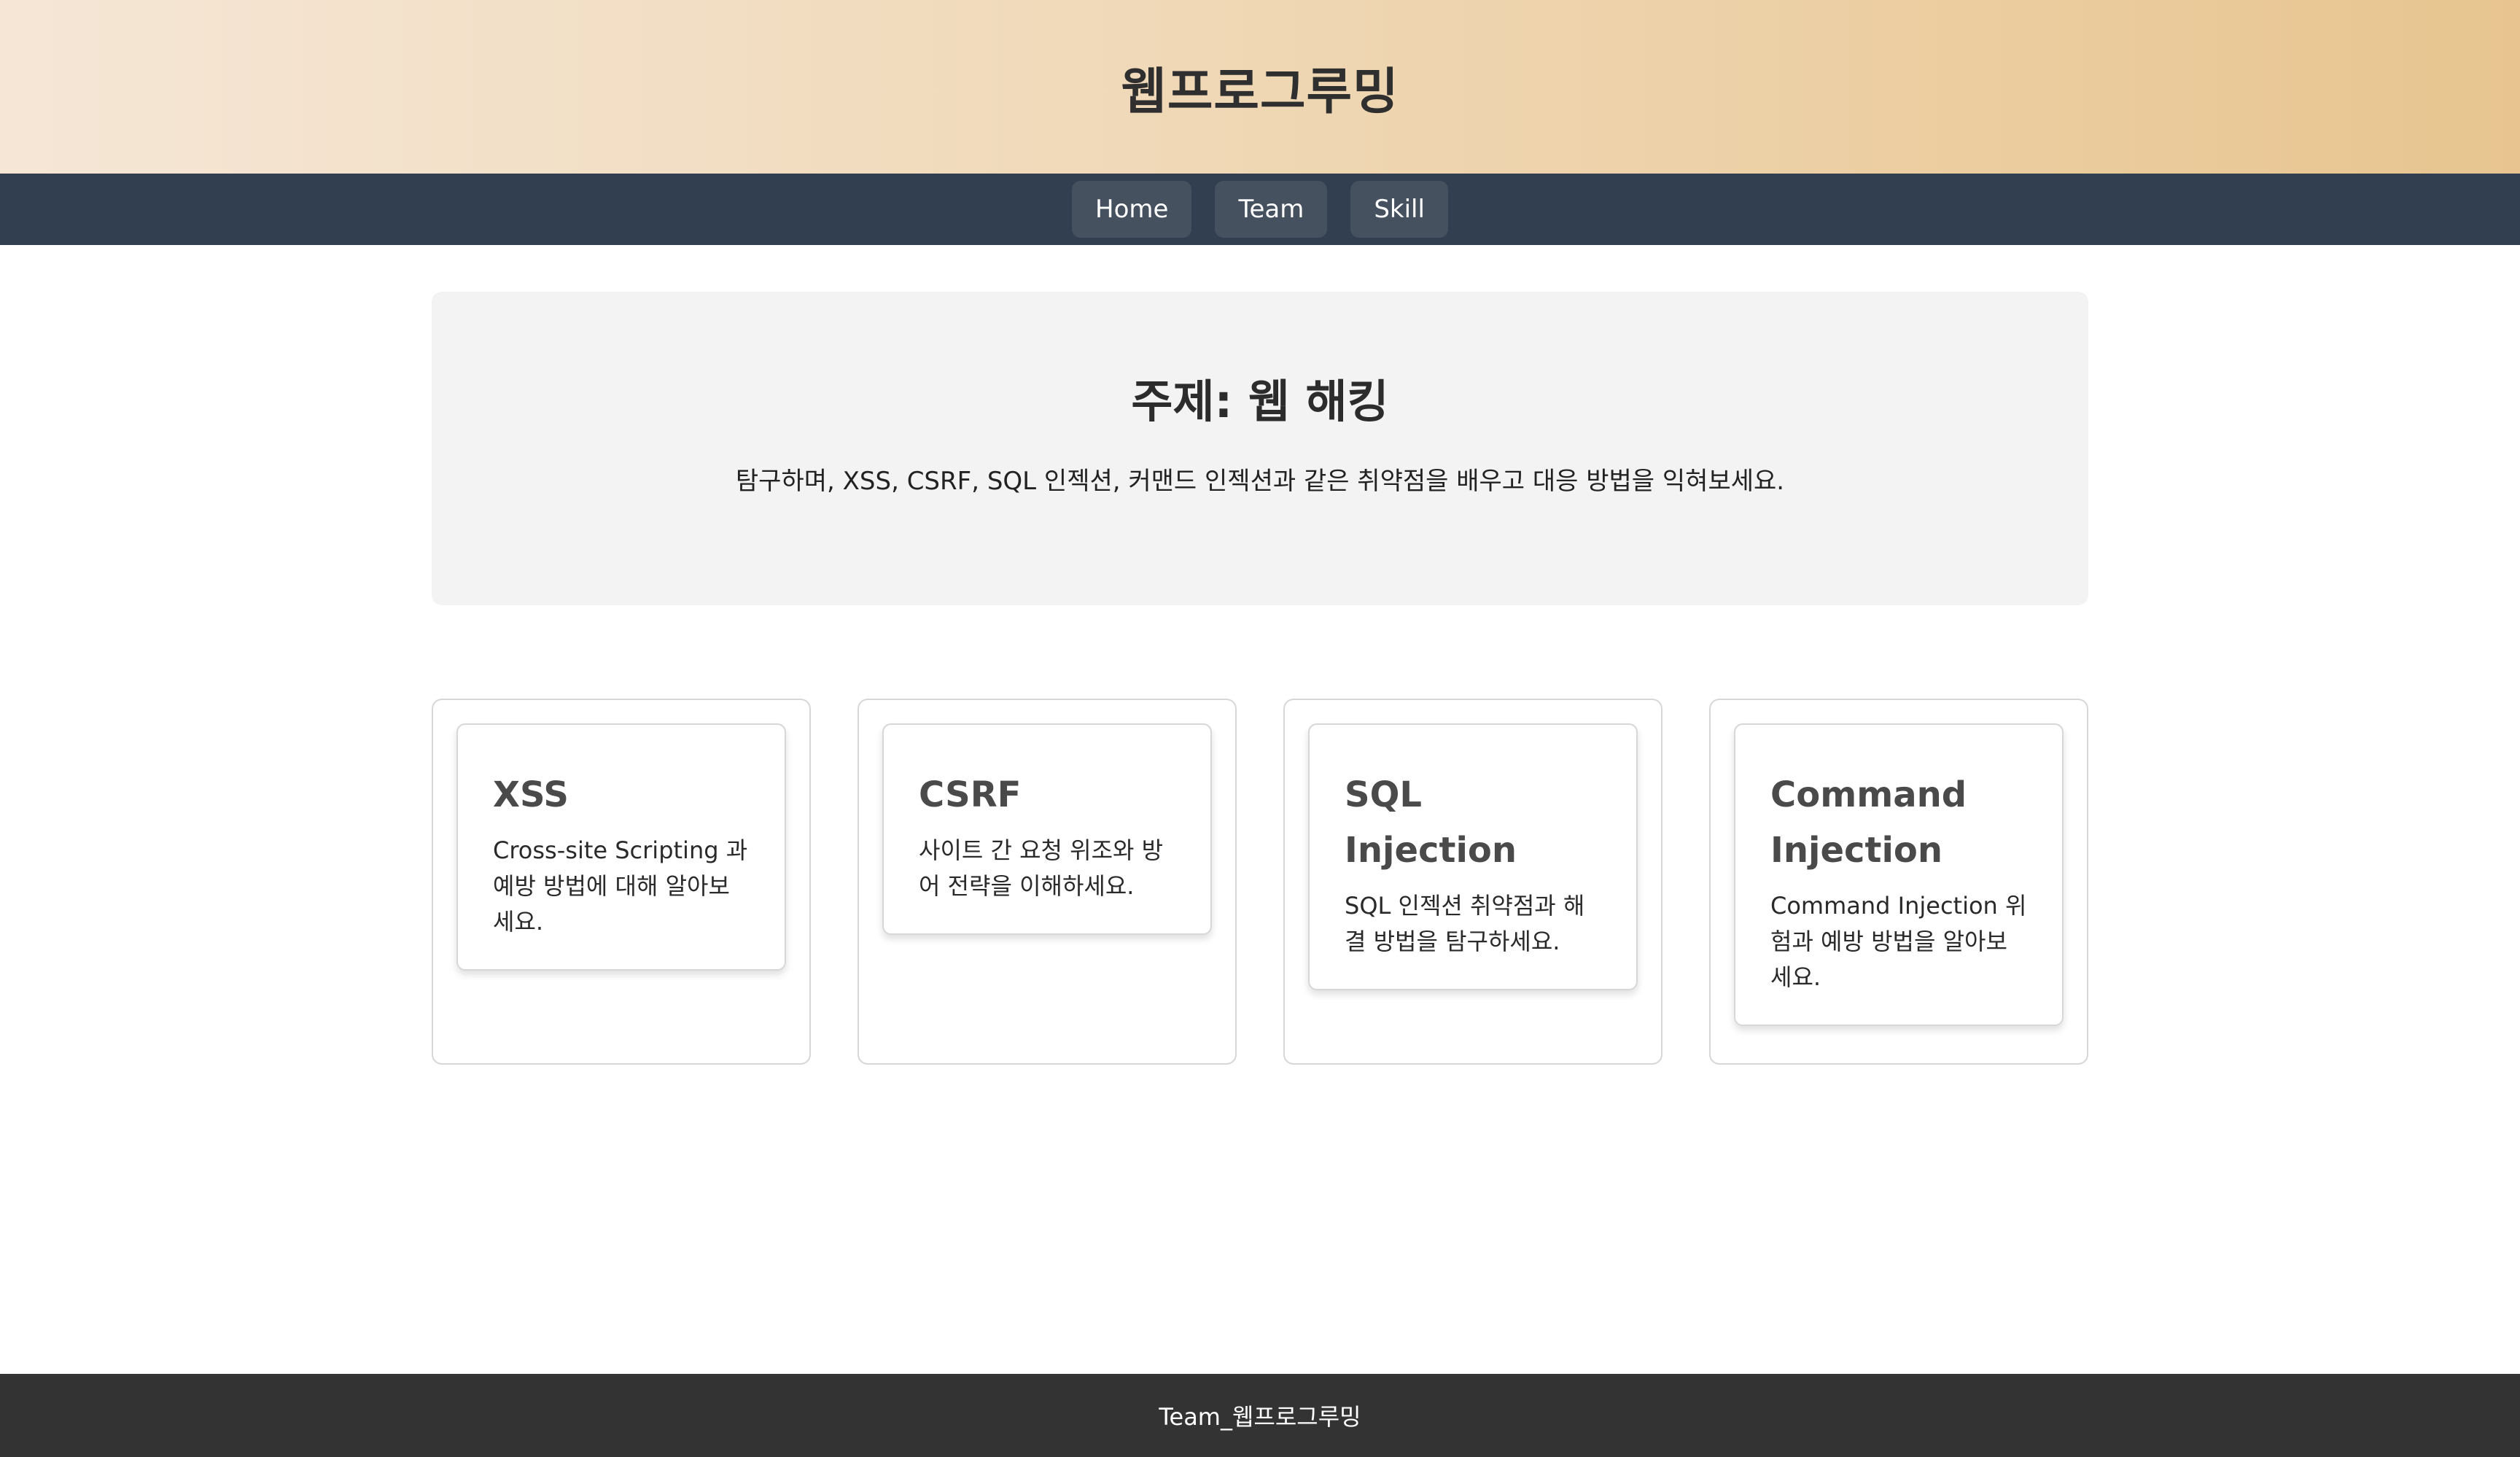 This screenshot has width=2520, height=1457. Describe the element at coordinates (1399, 210) in the screenshot. I see `nav-skill-button: Skill` at that location.